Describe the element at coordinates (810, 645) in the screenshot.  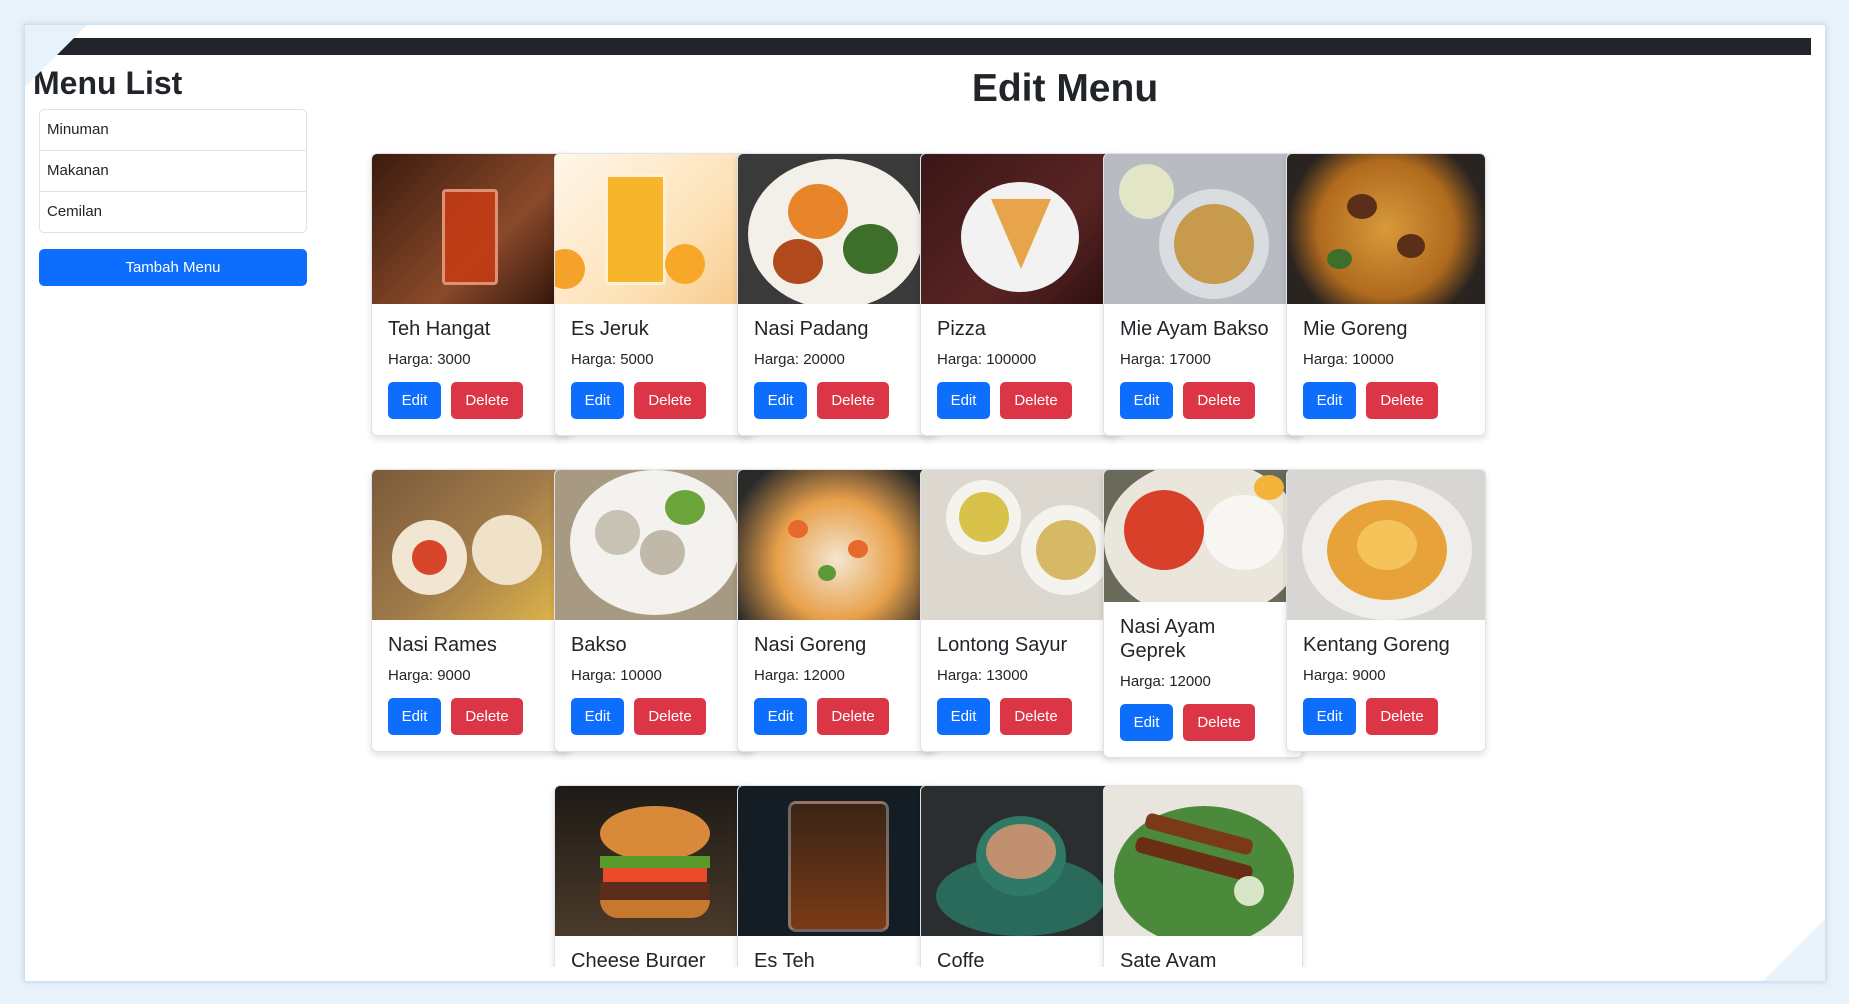
I see `menu-item-name: Nasi Goreng` at that location.